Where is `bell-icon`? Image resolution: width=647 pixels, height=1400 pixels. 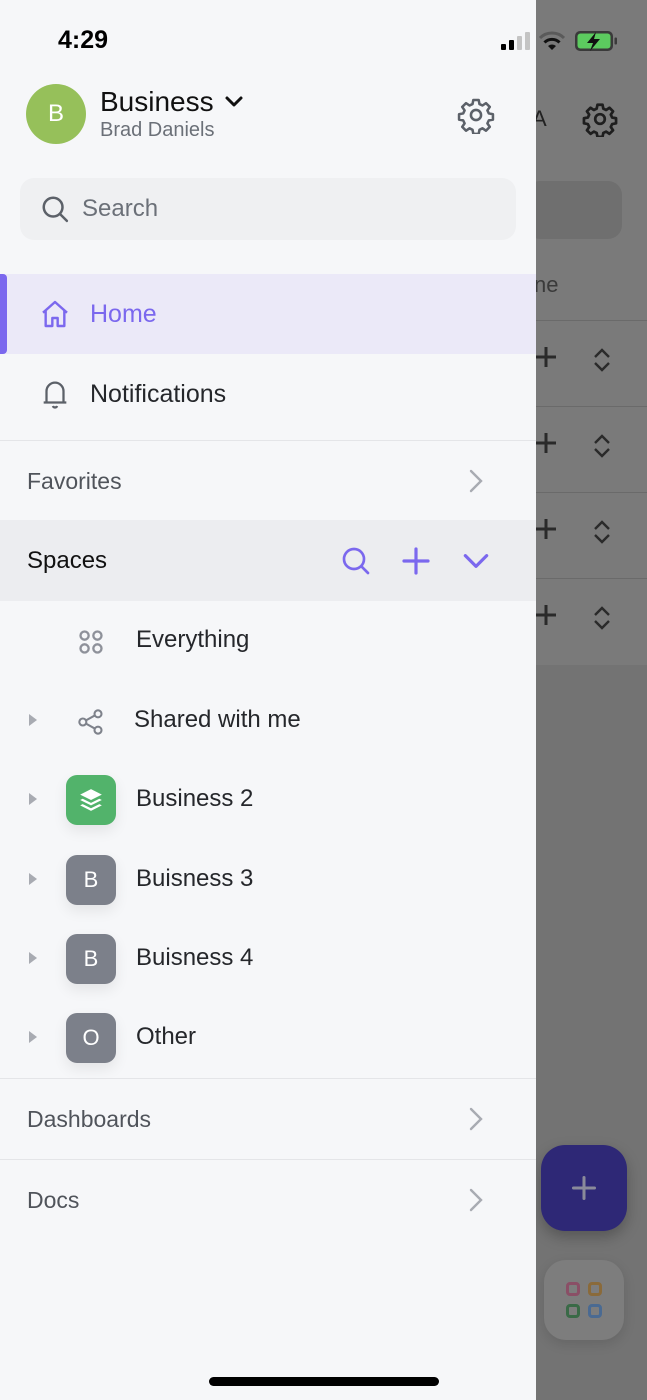 bell-icon is located at coordinates (55, 395).